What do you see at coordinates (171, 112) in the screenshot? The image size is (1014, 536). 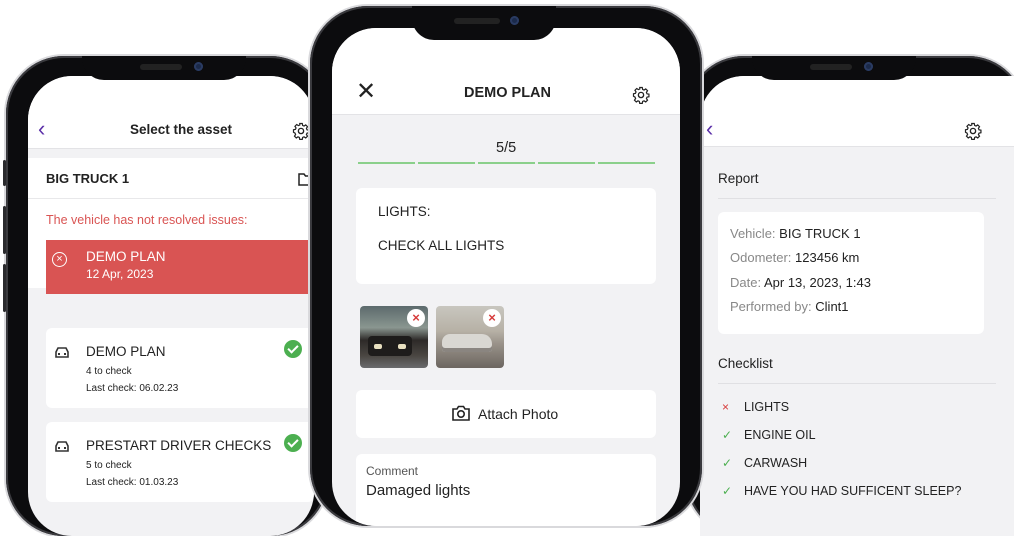 I see `asset-header: ‹ Select the asset` at bounding box center [171, 112].